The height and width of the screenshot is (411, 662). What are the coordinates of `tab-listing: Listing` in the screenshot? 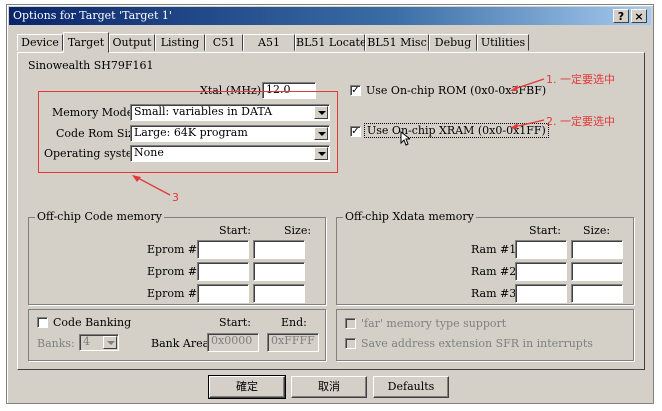 It's located at (180, 42).